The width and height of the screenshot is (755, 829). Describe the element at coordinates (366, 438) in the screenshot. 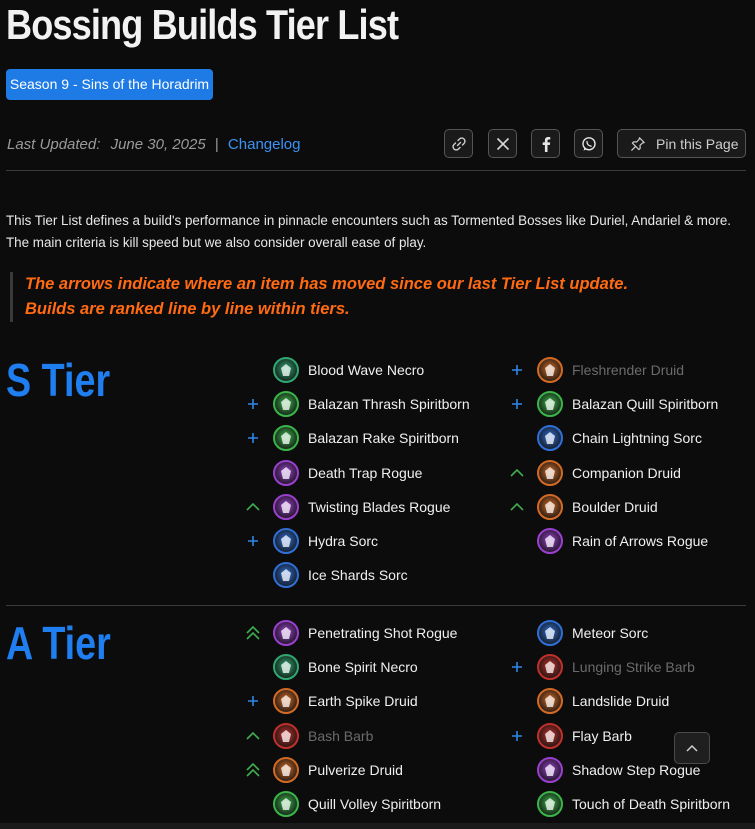

I see `build-item: Balazan Rake Spiritborn` at that location.